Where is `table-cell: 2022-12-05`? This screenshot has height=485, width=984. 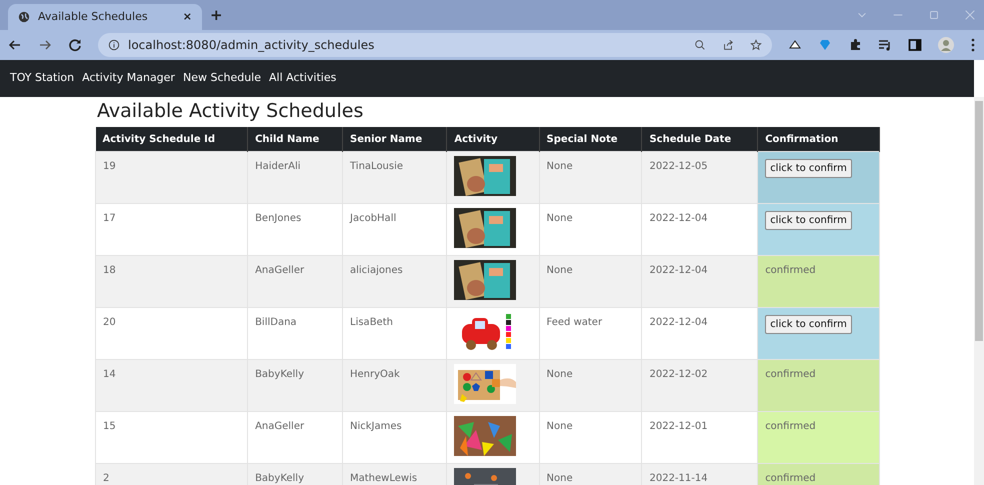 table-cell: 2022-12-05 is located at coordinates (700, 178).